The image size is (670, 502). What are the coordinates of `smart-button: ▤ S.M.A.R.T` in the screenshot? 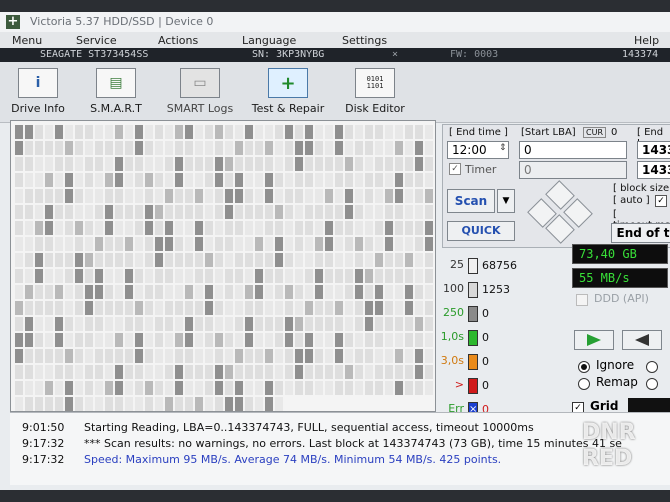 It's located at (116, 93).